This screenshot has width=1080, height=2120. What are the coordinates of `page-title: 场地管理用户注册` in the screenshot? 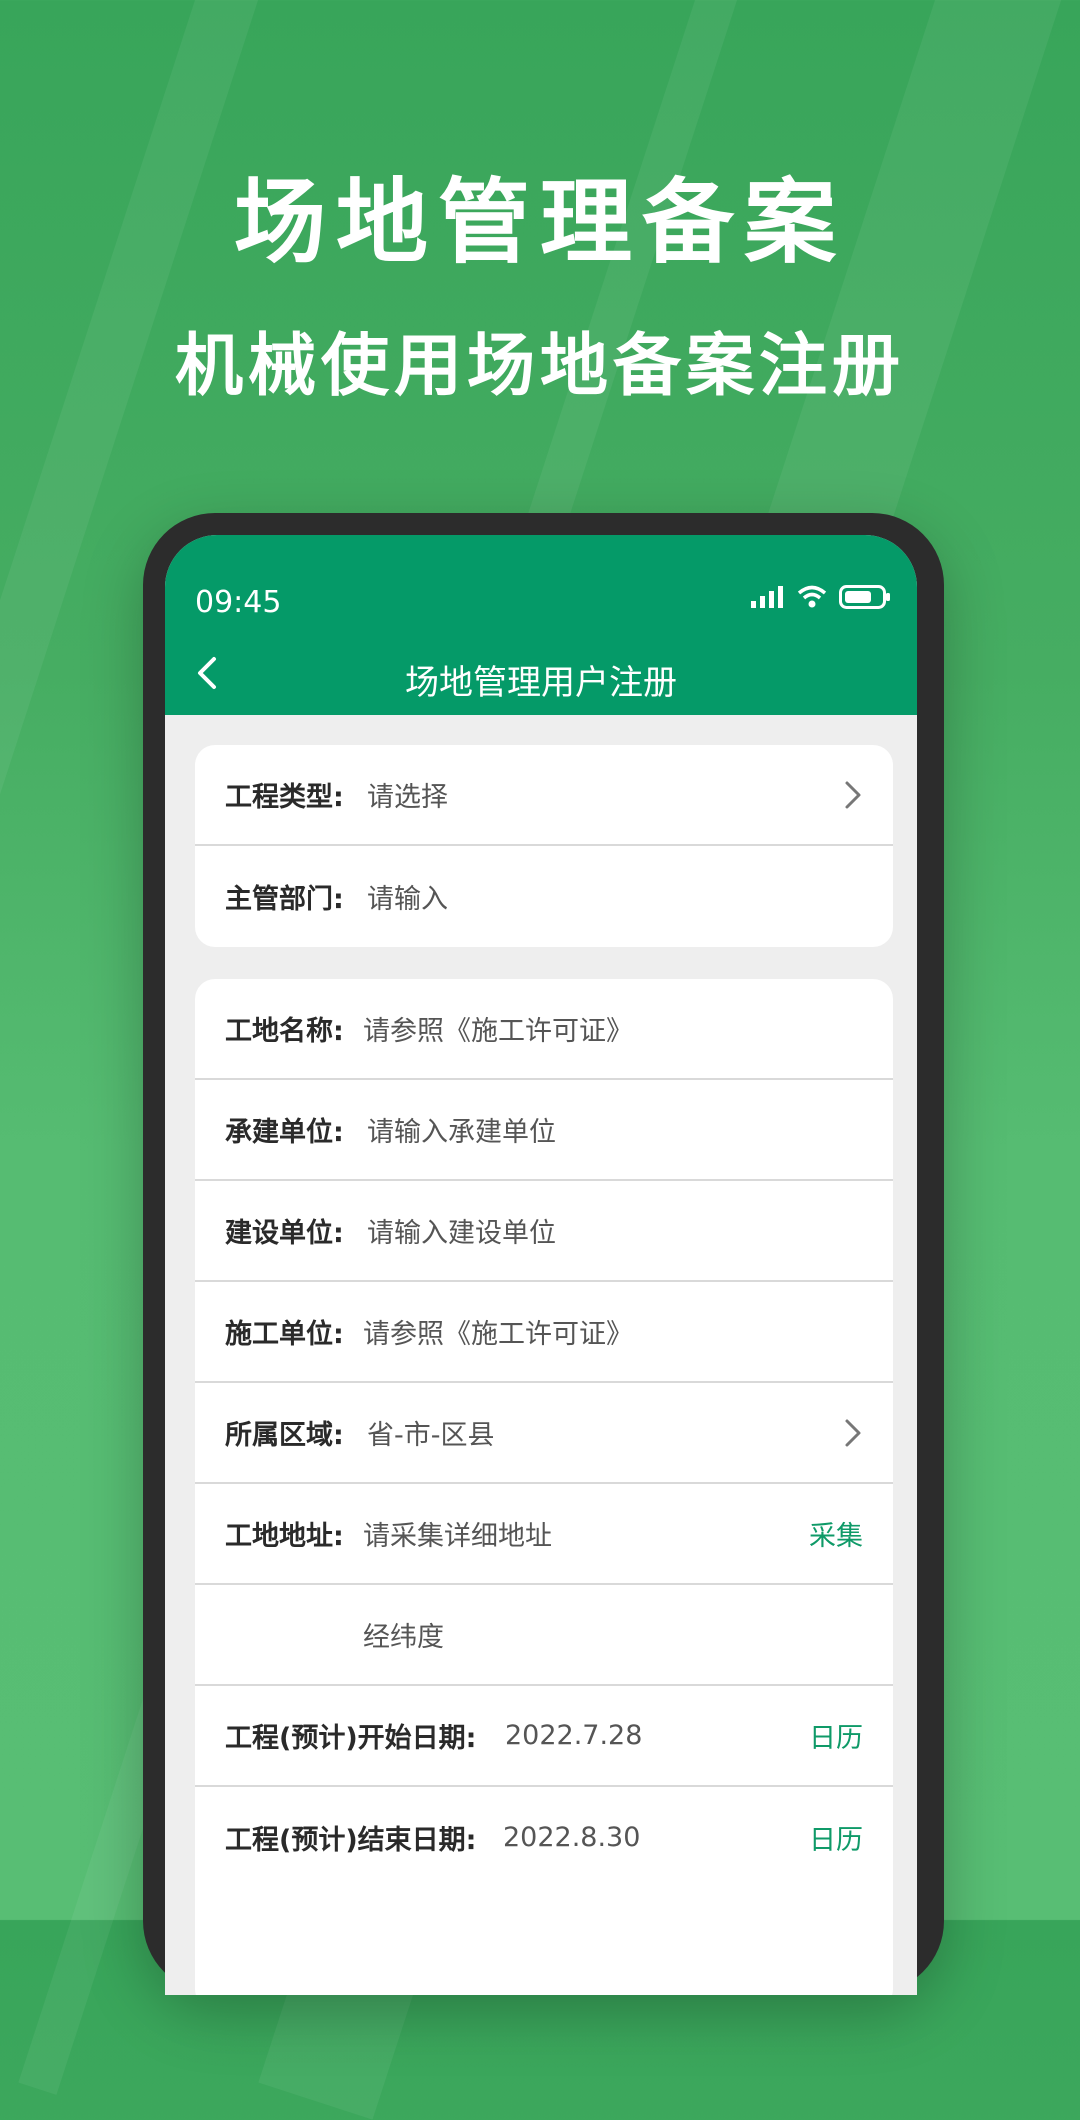 It's located at (541, 683).